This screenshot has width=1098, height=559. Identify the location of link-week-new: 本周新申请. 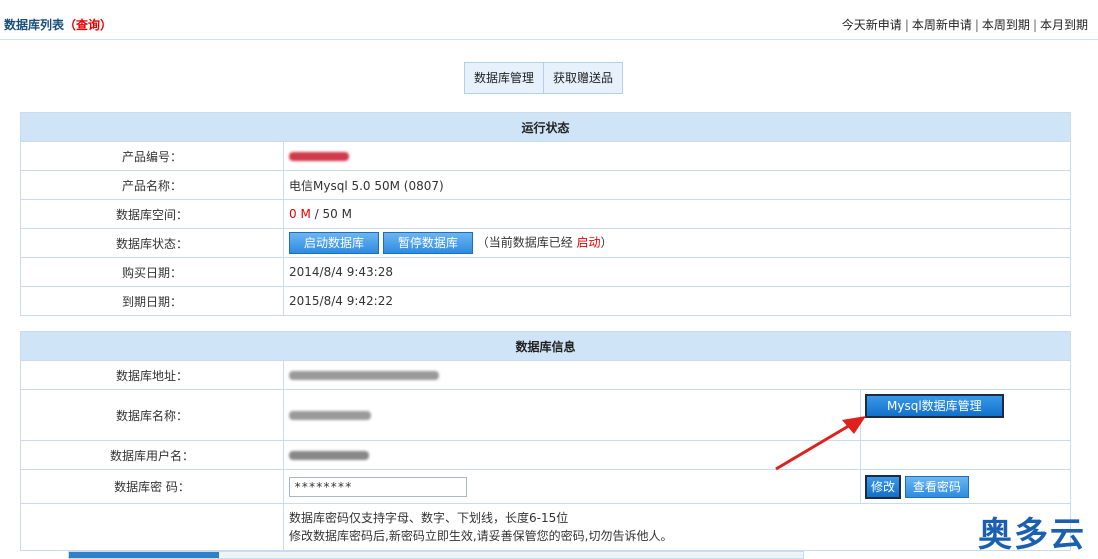
(942, 25).